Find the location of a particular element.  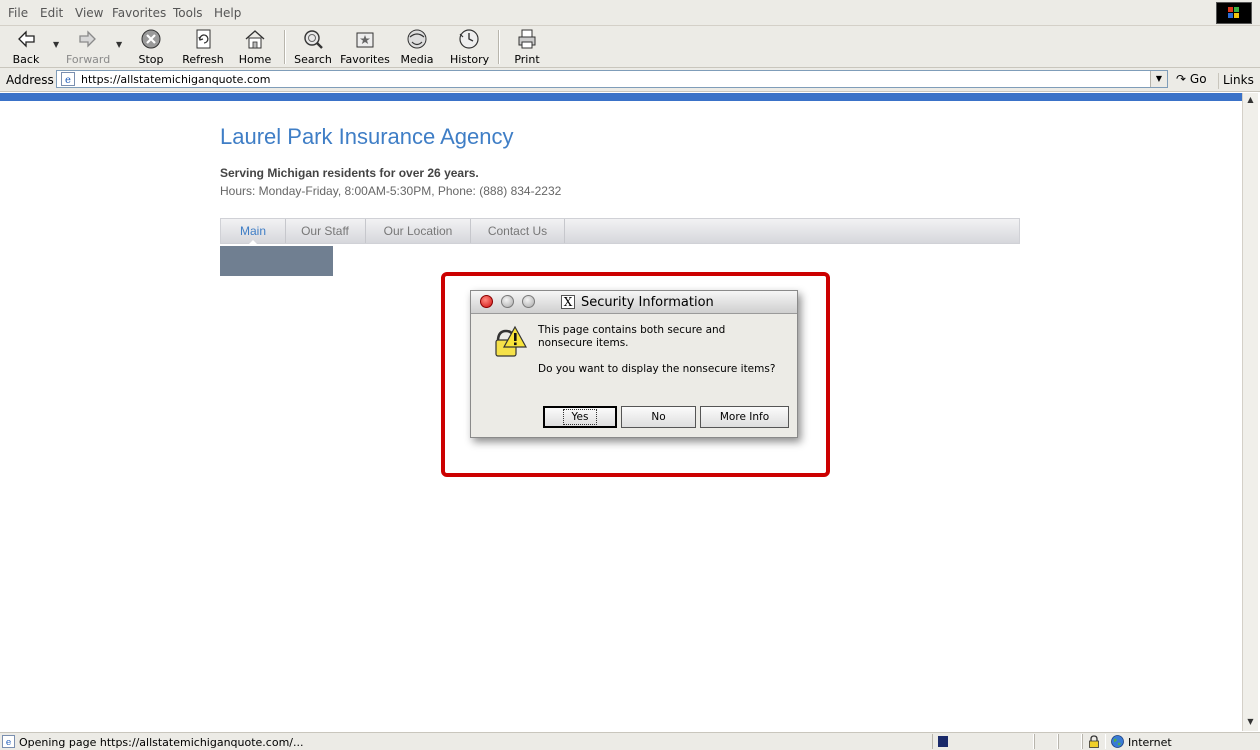

back-label: Back is located at coordinates (26, 59).